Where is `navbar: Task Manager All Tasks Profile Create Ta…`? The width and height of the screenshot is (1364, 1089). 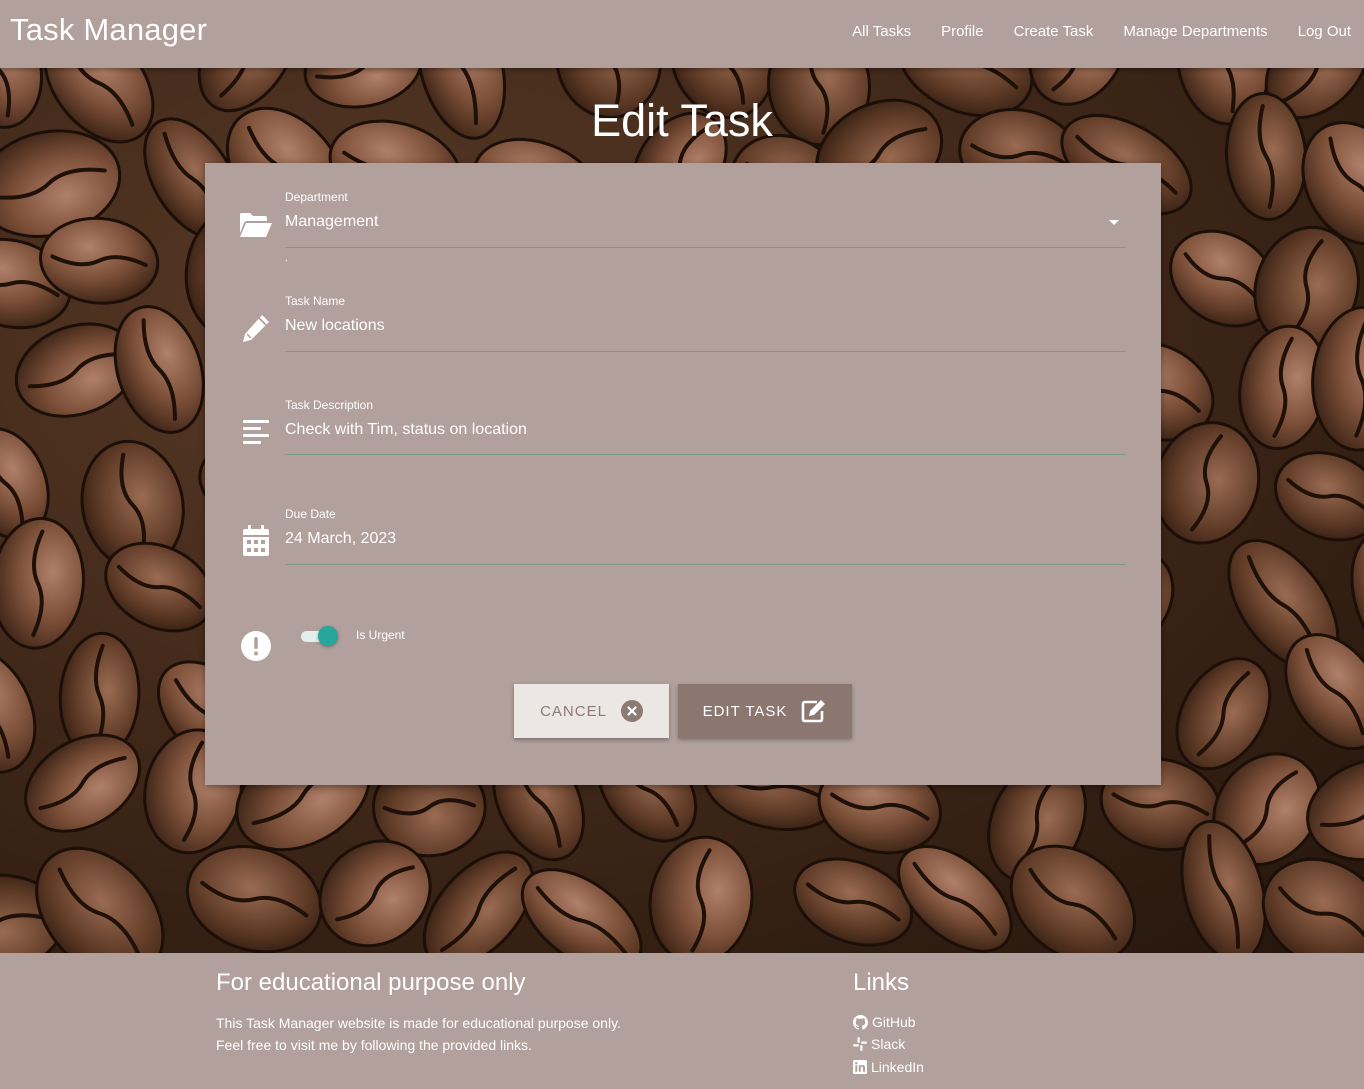 navbar: Task Manager All Tasks Profile Create Ta… is located at coordinates (682, 34).